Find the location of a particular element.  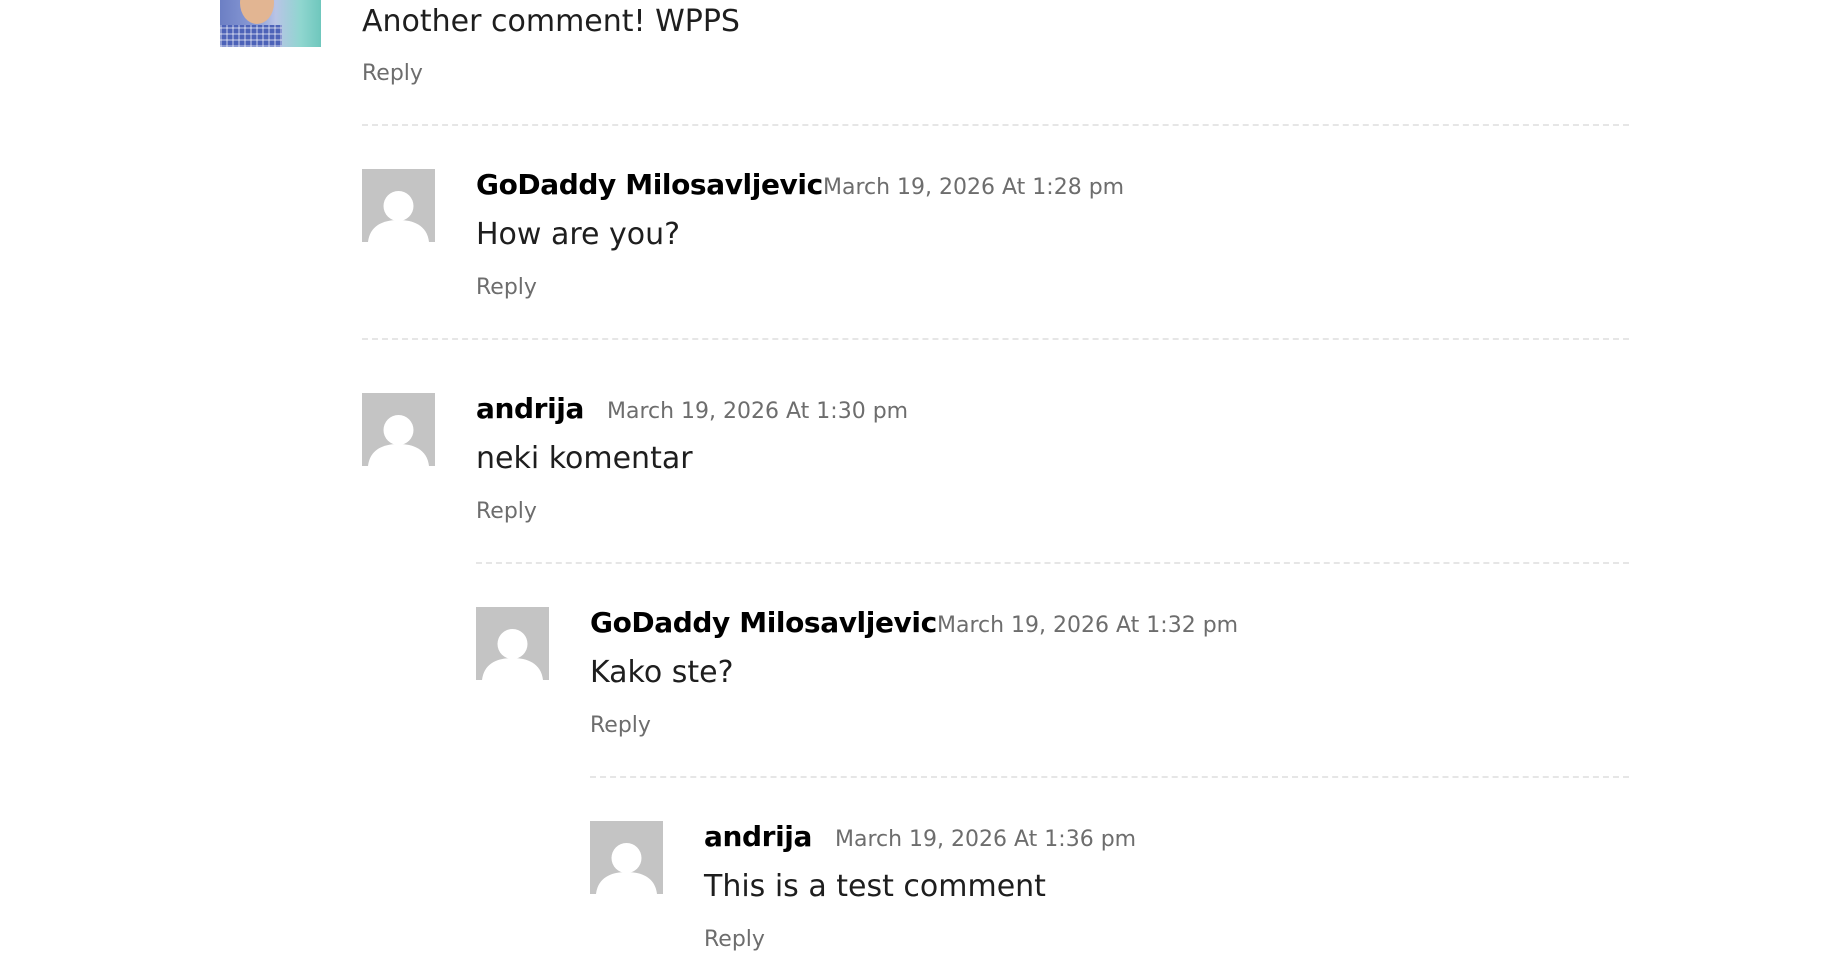

top-comment-avatar is located at coordinates (270, 23).